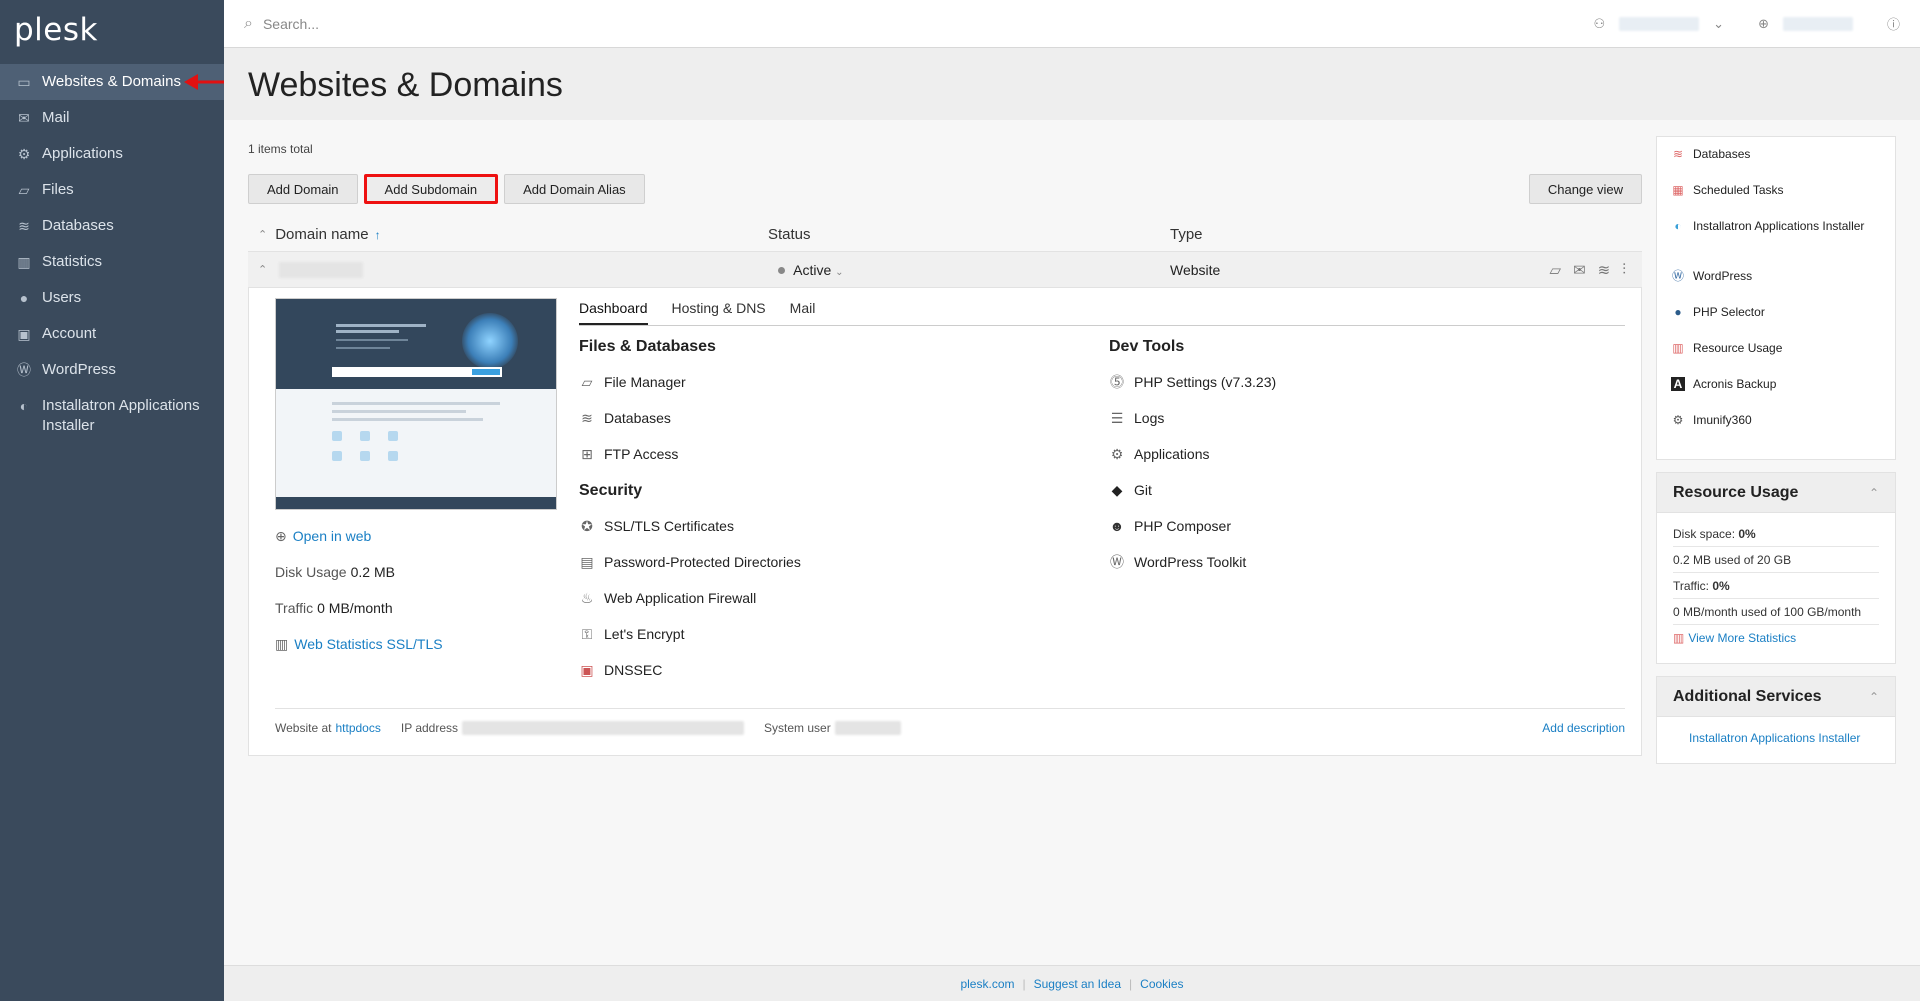 This screenshot has width=1920, height=1001. I want to click on side-link-php-selector: ● PHP Selector, so click(1776, 323).